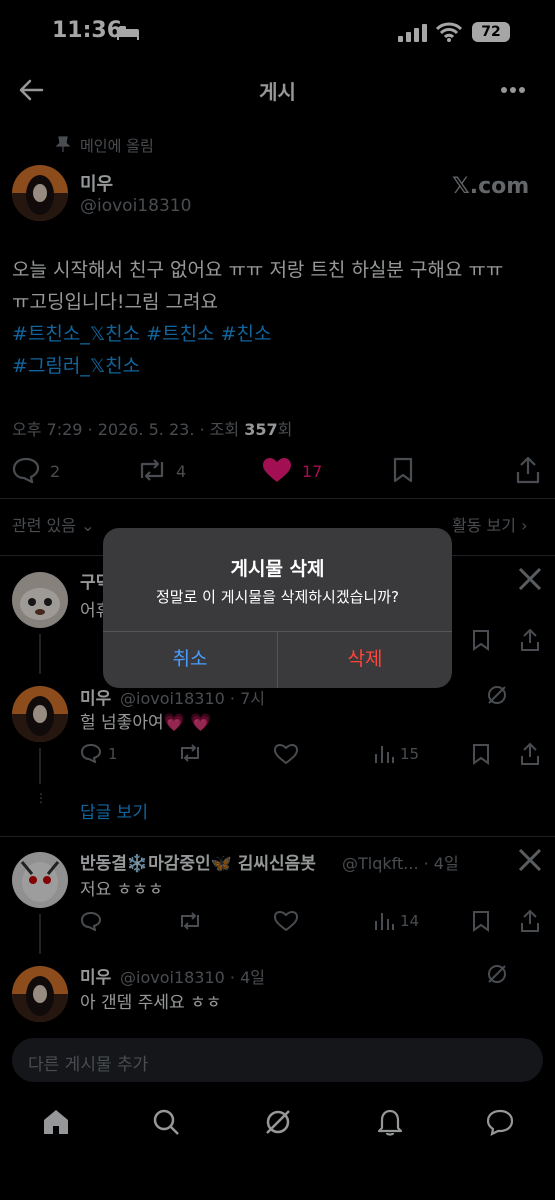 The height and width of the screenshot is (1200, 555). I want to click on delete-dialog: 게시물 삭제 정말로 이 게시물을 삭제하시겠습니까? 취소 삭제, so click(277, 608).